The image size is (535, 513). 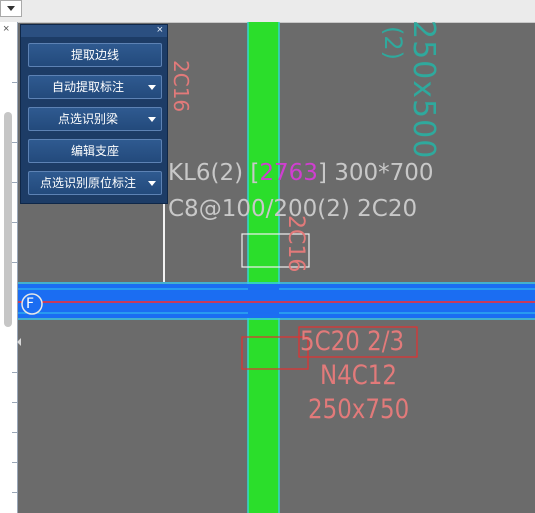 What do you see at coordinates (217, 209) in the screenshot?
I see `beam-stirrup-spacing: C8@100` at bounding box center [217, 209].